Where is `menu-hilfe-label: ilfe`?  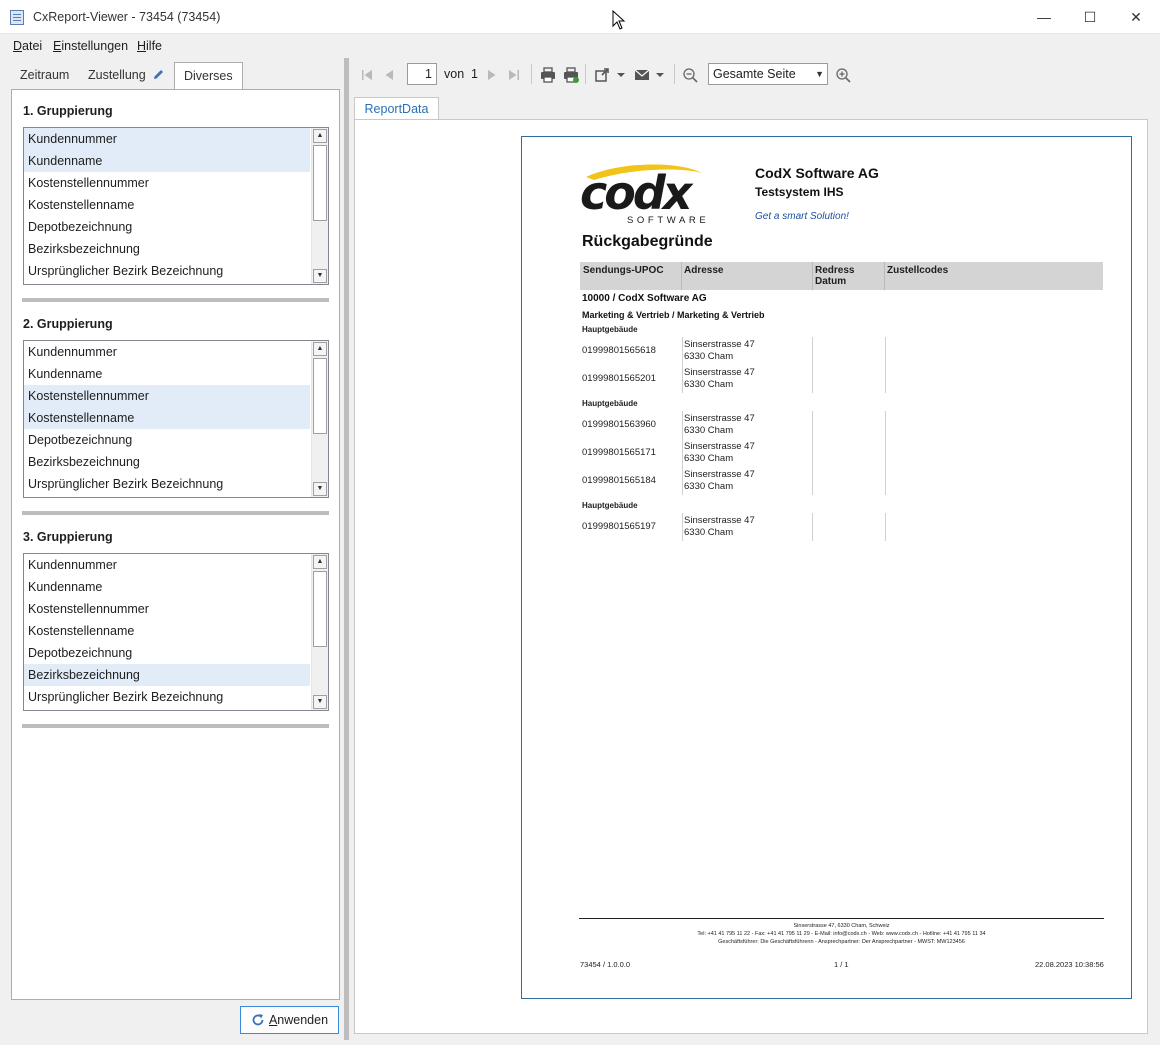 menu-hilfe-label: ilfe is located at coordinates (154, 46).